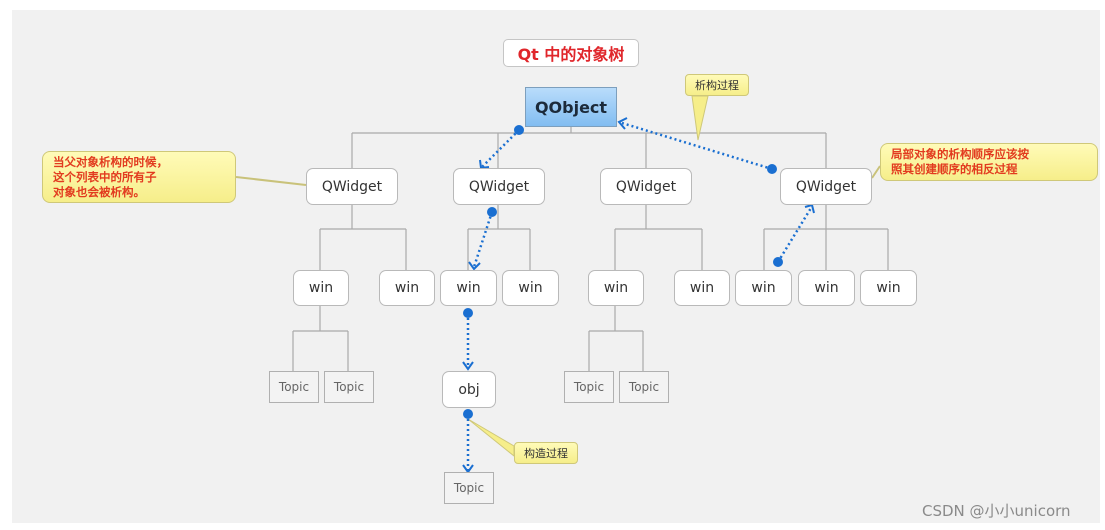  What do you see at coordinates (658, 237) in the screenshot?
I see `connector-widget3-wins` at bounding box center [658, 237].